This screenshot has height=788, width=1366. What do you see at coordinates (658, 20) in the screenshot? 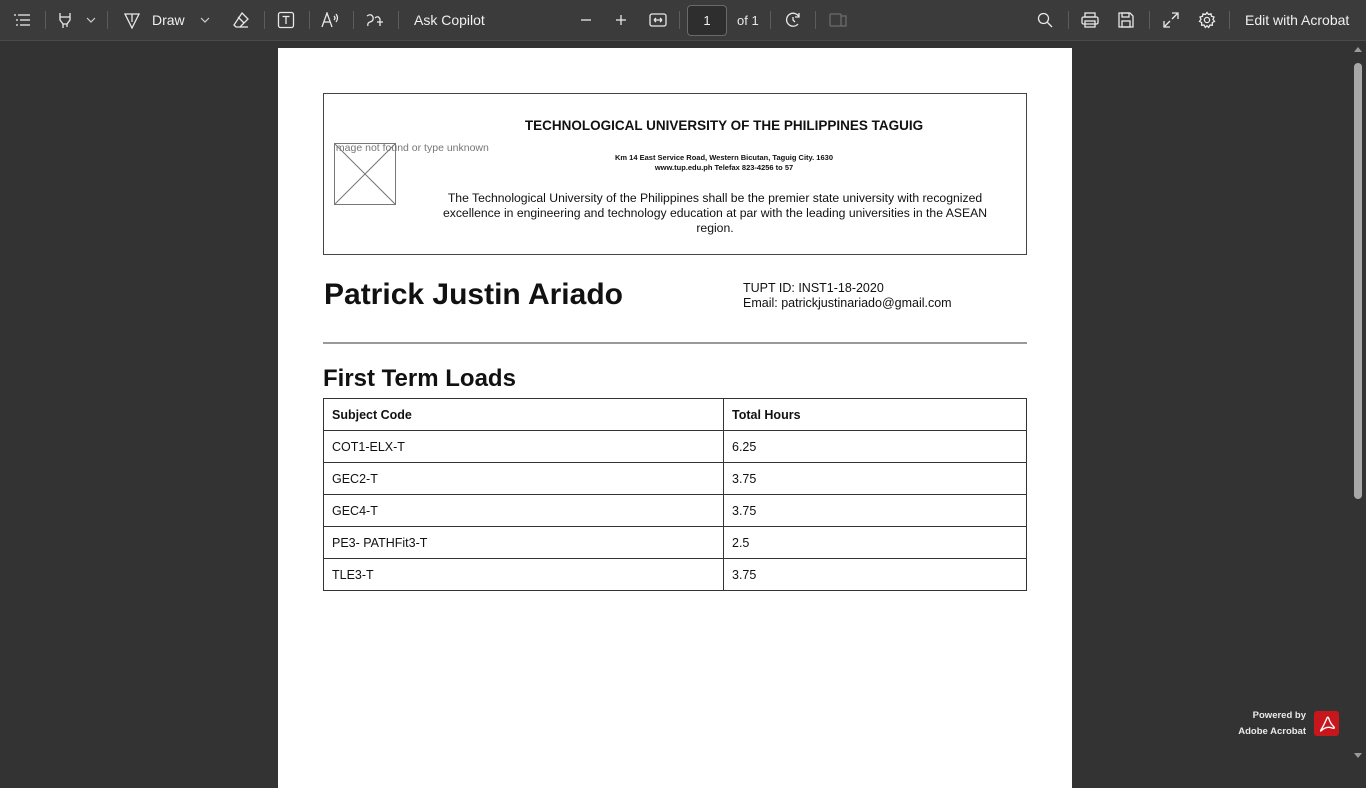
I see `fit-width-icon` at bounding box center [658, 20].